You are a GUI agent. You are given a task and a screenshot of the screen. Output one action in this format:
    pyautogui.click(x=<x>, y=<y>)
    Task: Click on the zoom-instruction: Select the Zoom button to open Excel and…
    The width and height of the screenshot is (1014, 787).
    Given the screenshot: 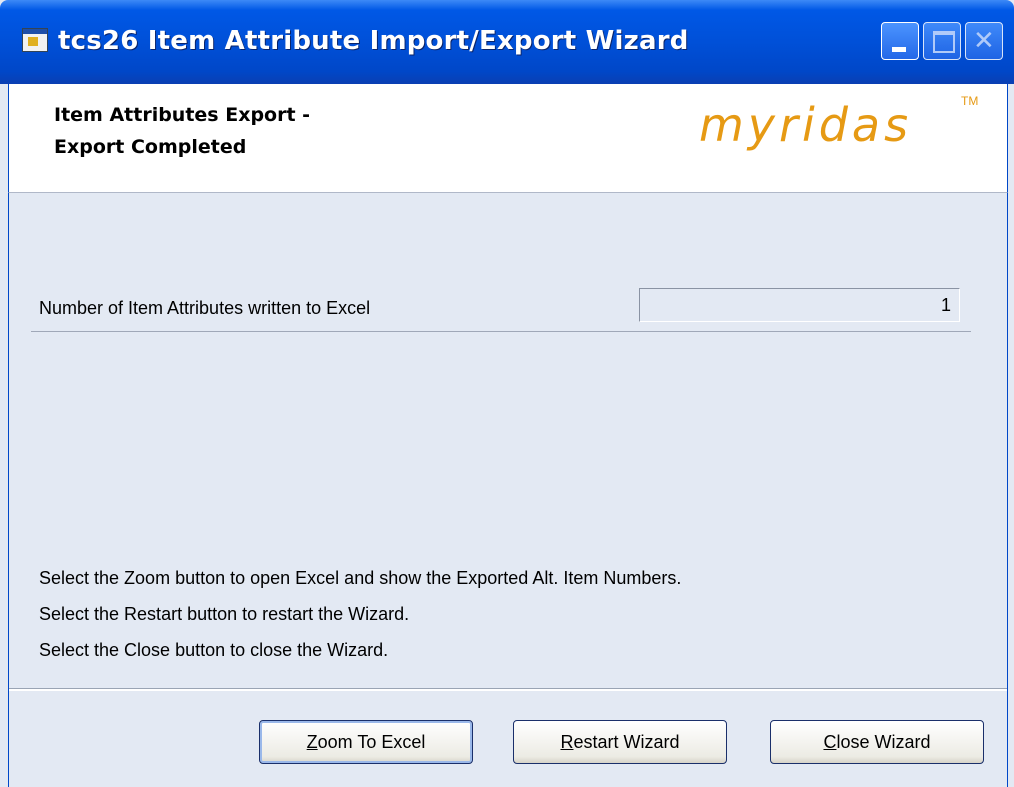 What is the action you would take?
    pyautogui.click(x=360, y=578)
    